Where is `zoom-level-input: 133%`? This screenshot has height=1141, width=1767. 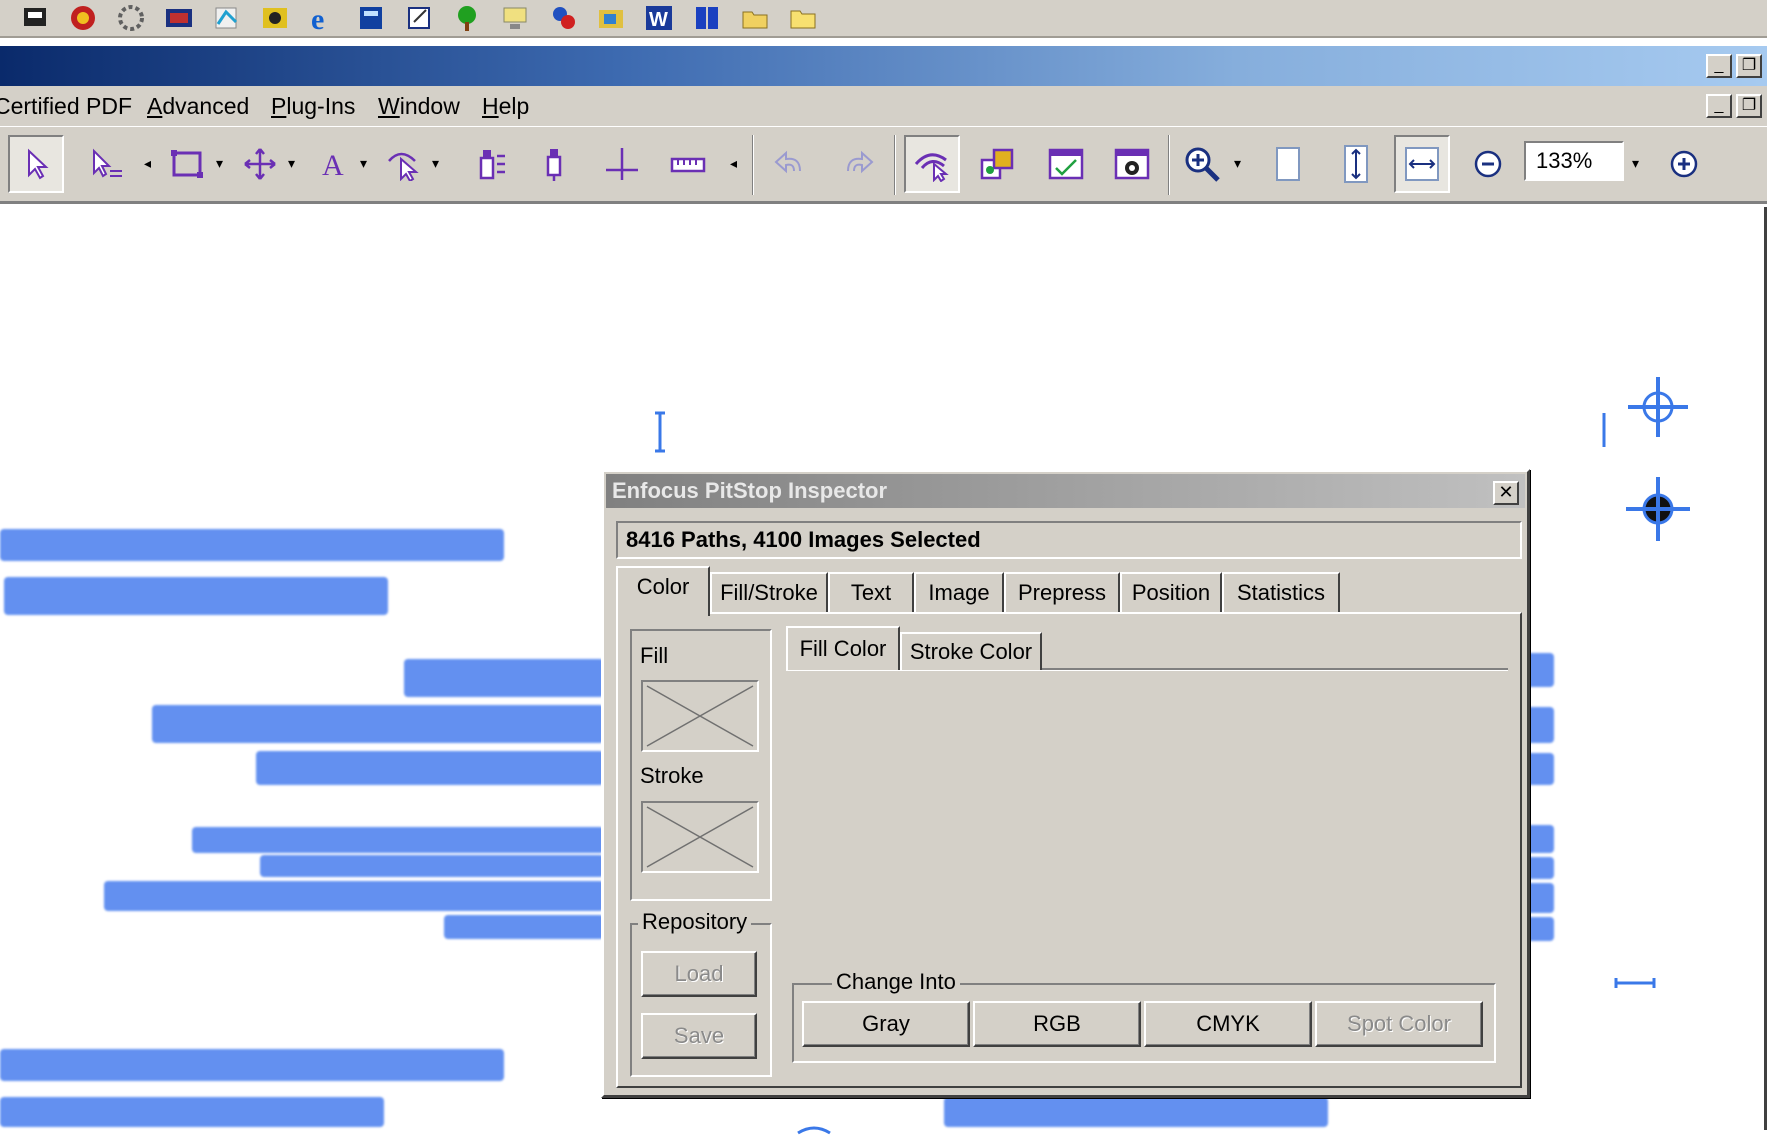
zoom-level-input: 133% is located at coordinates (1574, 161).